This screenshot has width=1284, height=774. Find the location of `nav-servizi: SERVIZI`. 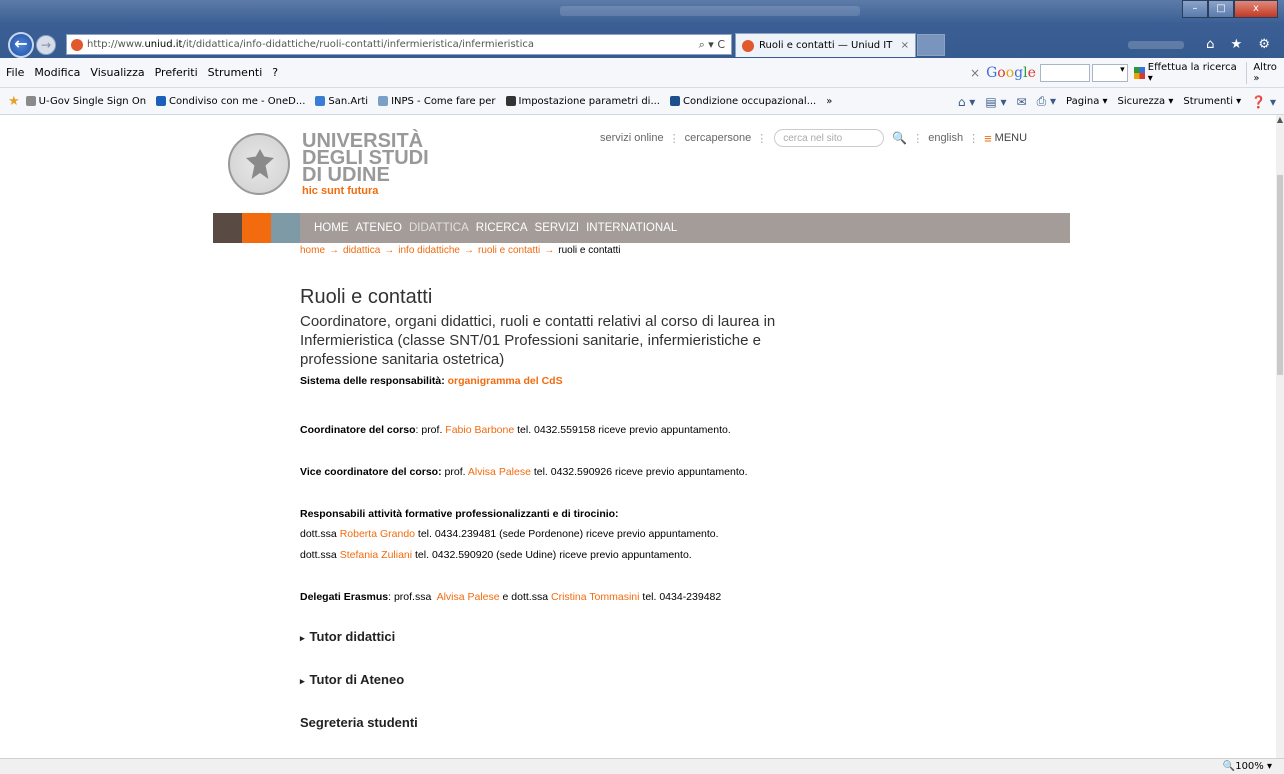

nav-servizi: SERVIZI is located at coordinates (557, 228).